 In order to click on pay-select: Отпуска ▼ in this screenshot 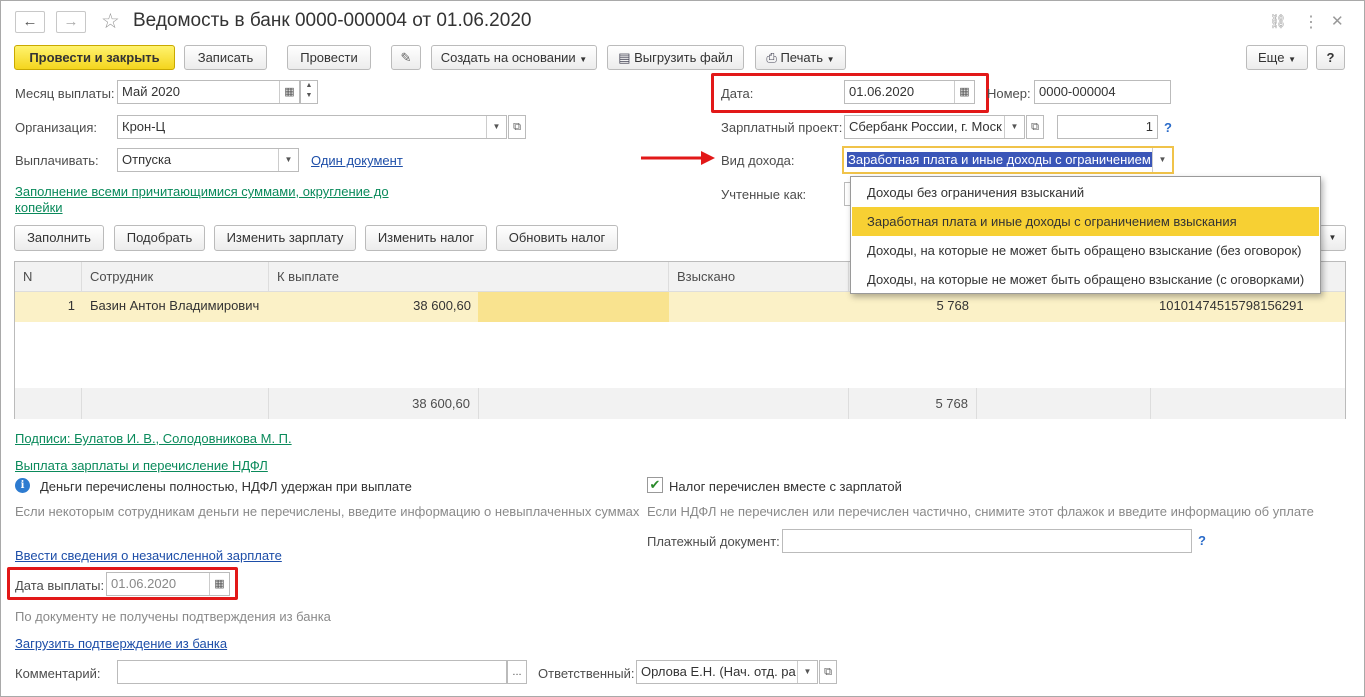, I will do `click(208, 160)`.